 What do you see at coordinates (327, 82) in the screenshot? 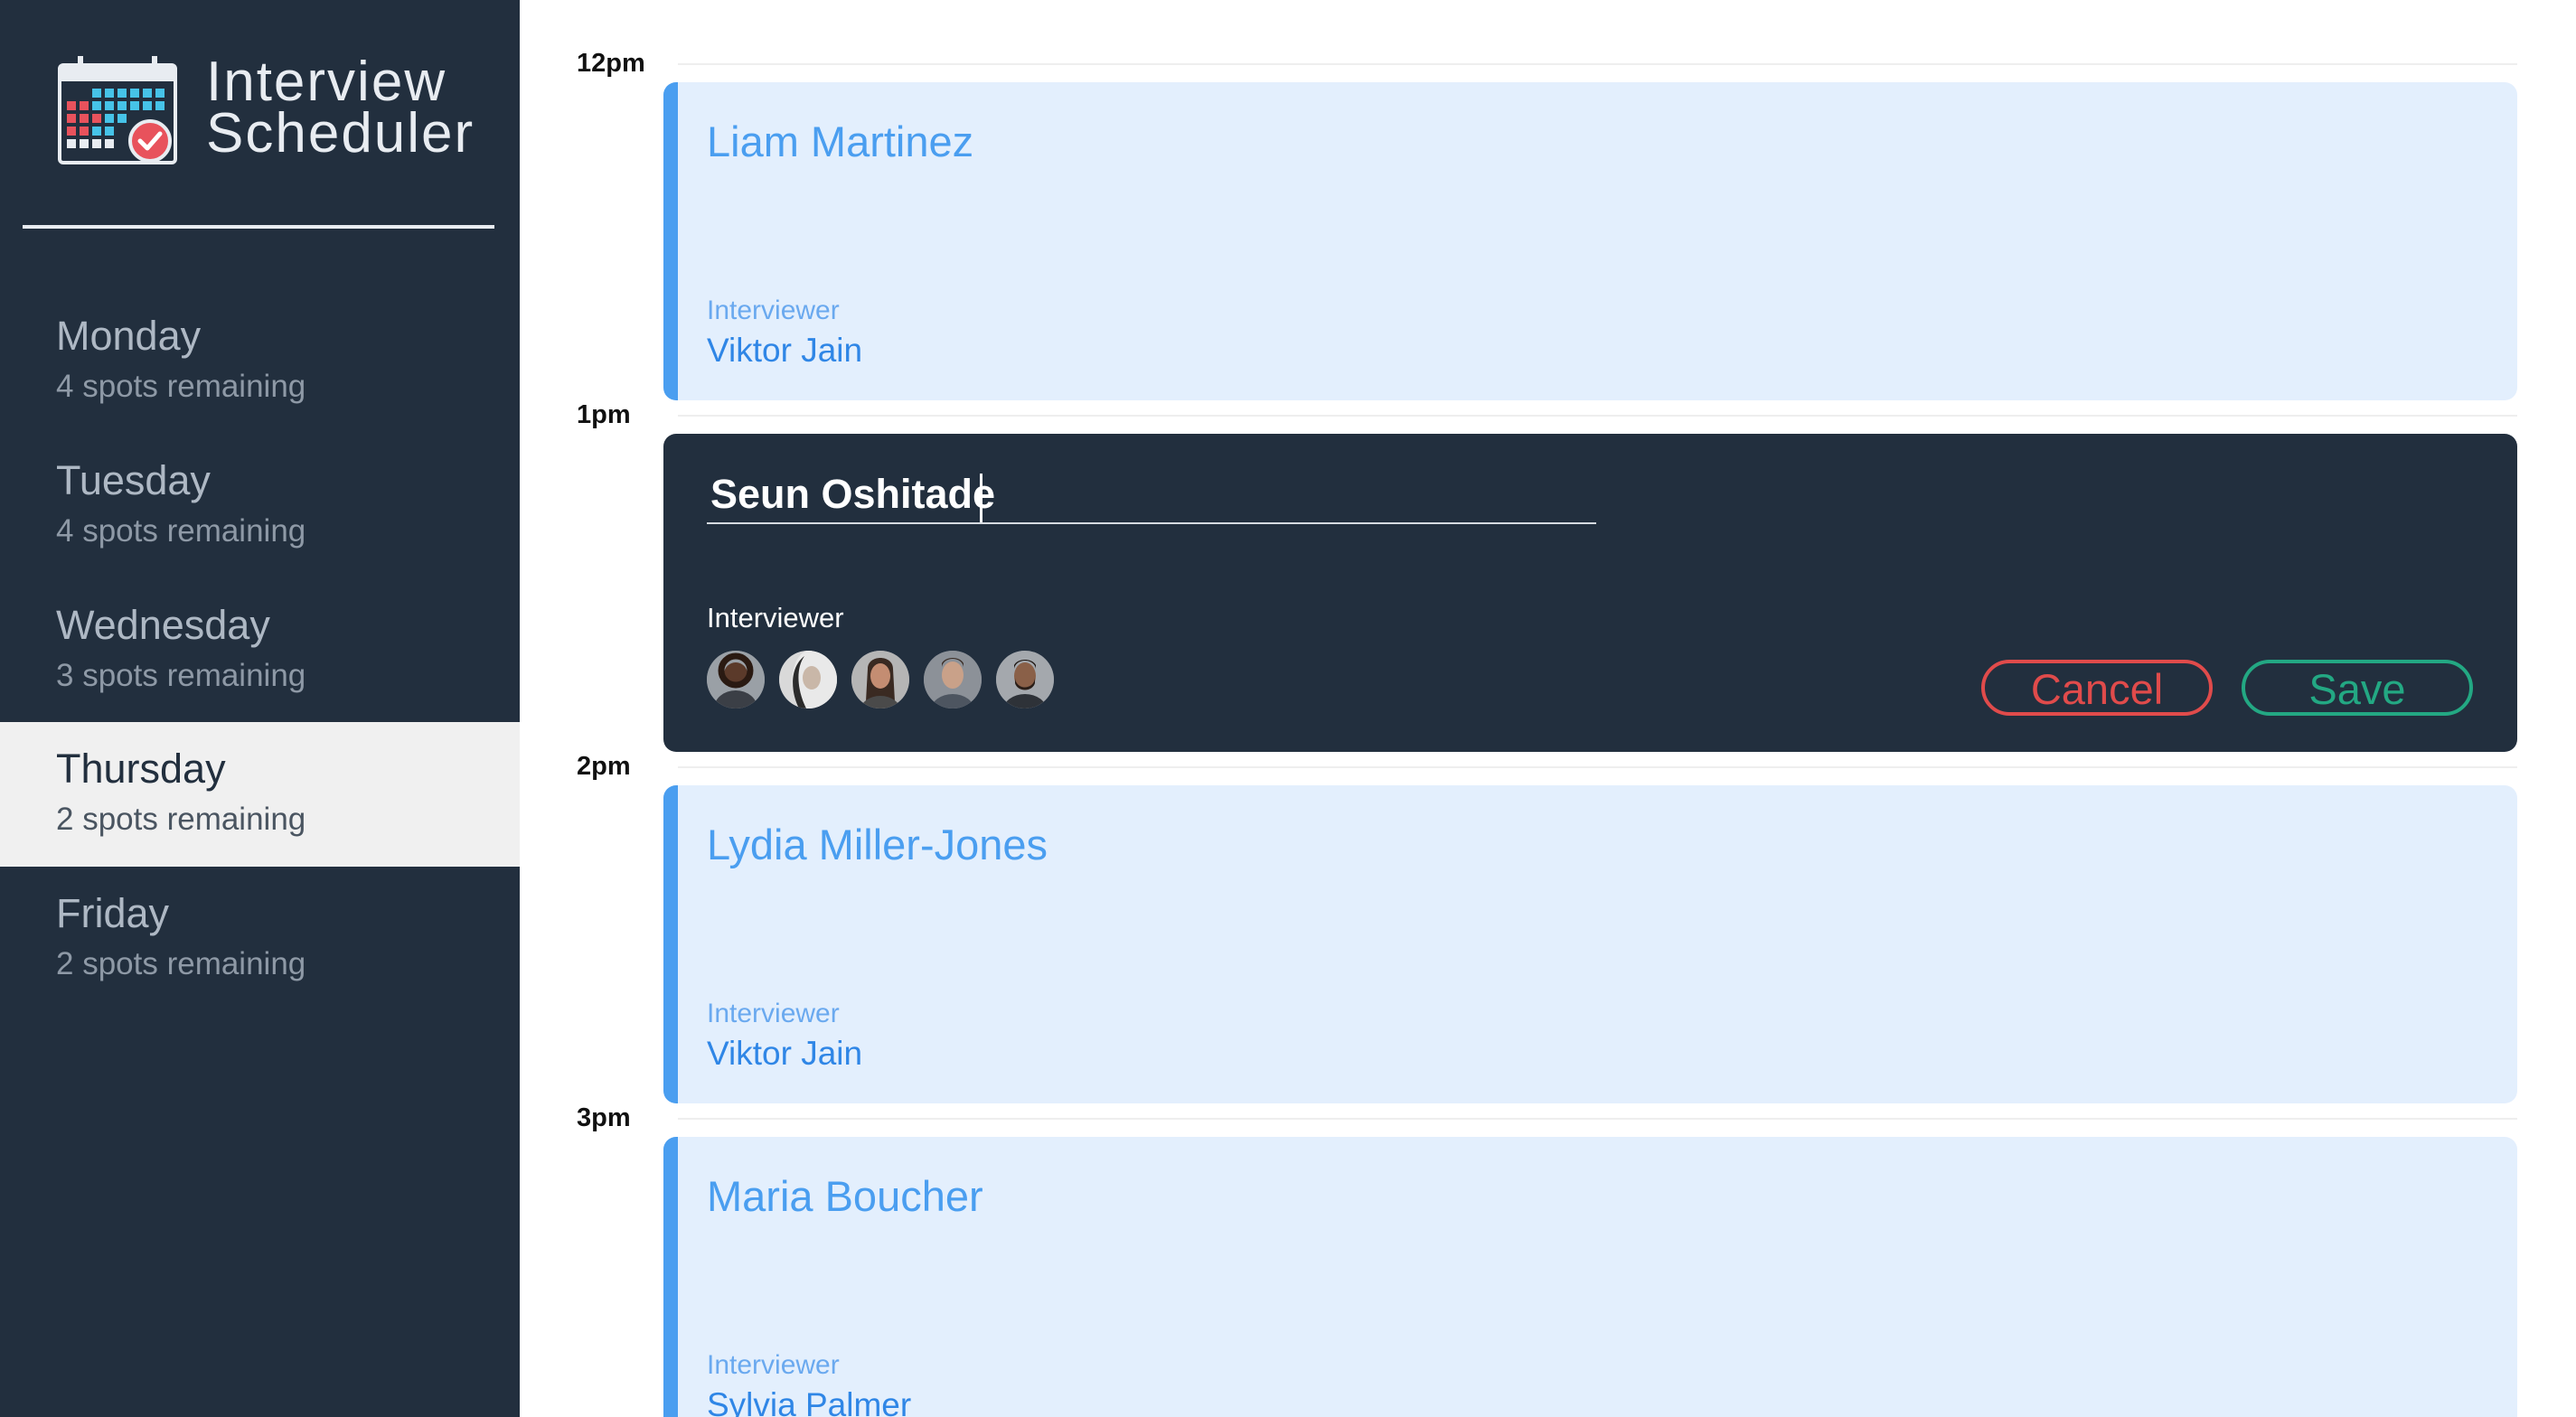
I see `app-title-line1: Interview` at bounding box center [327, 82].